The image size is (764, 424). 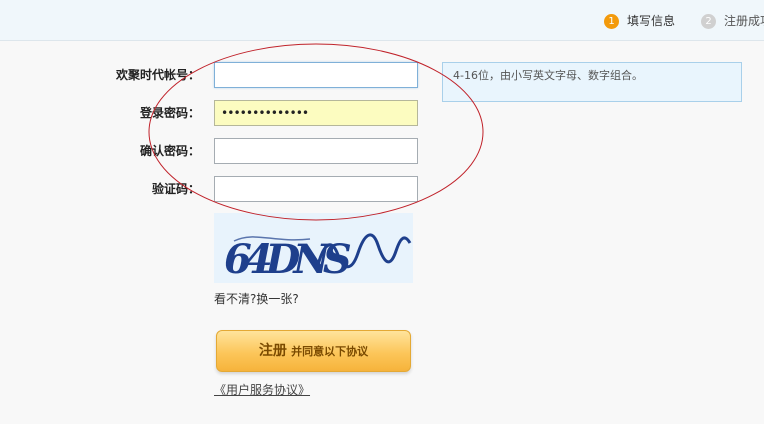 I want to click on register-button-sub: 并同意以下协议, so click(x=330, y=351).